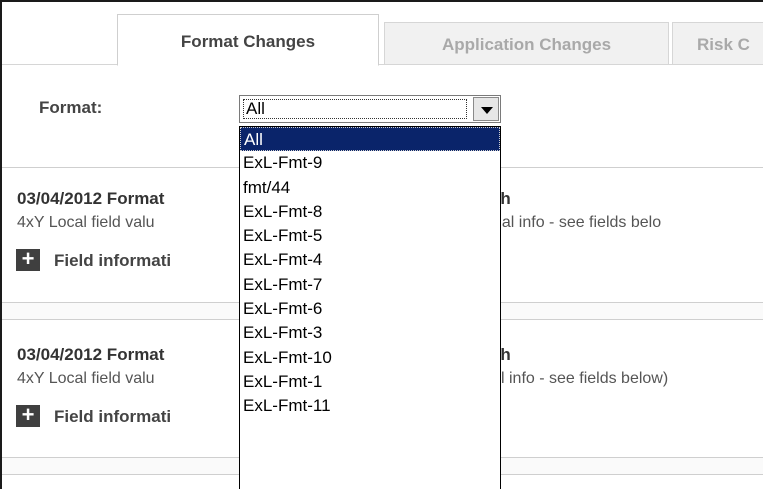 The height and width of the screenshot is (489, 763). I want to click on dropdown-option: ExL-Fmt-3, so click(370, 333).